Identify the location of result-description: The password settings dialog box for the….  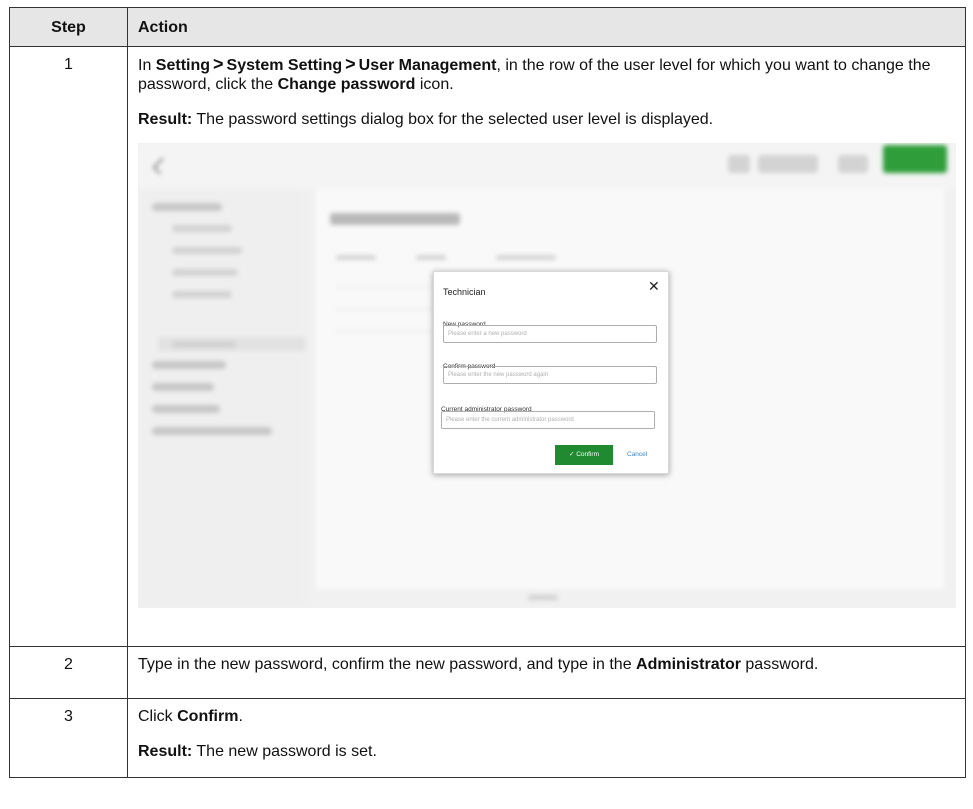
(453, 119).